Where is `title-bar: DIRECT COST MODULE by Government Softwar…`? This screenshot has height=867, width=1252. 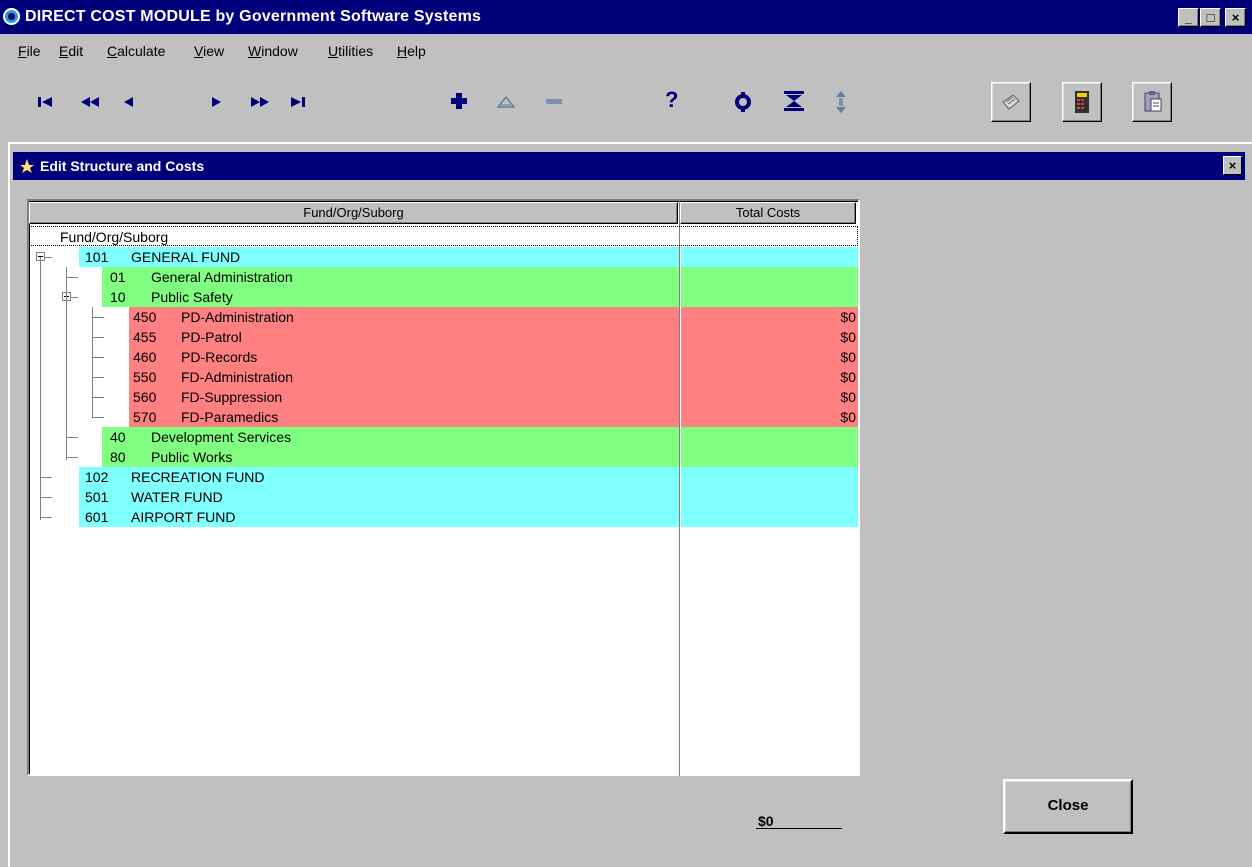
title-bar: DIRECT COST MODULE by Government Softwar… is located at coordinates (626, 17).